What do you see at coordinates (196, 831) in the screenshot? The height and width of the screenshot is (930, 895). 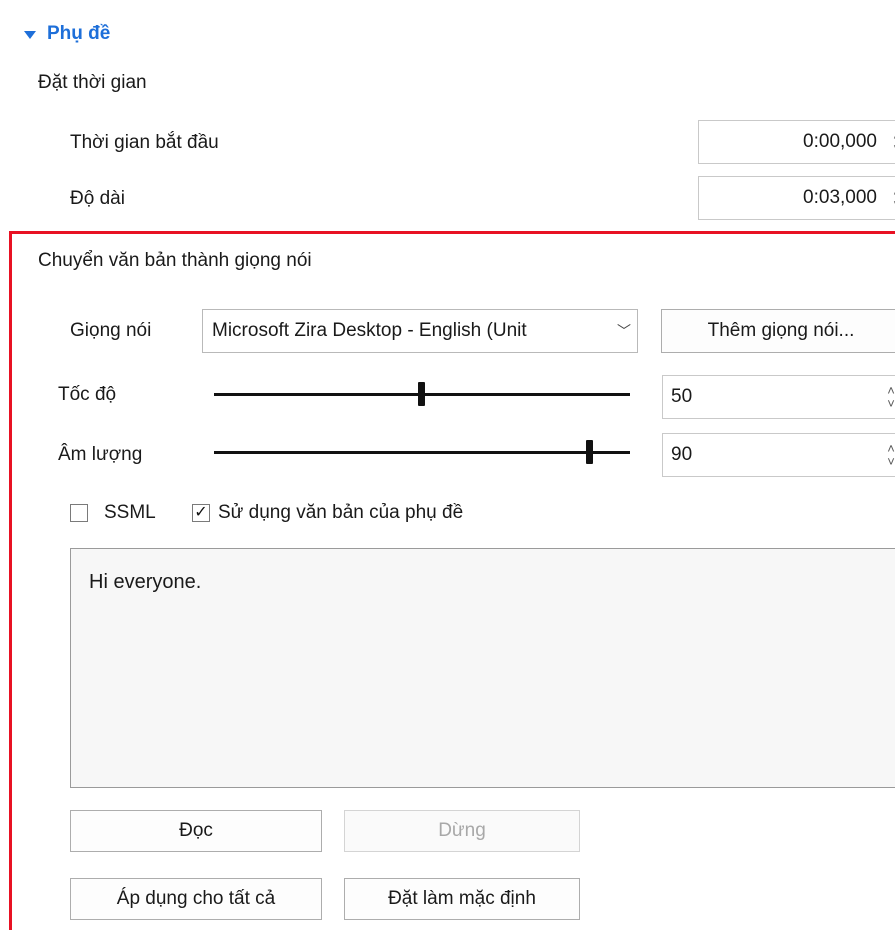 I see `read-button: Đọc` at bounding box center [196, 831].